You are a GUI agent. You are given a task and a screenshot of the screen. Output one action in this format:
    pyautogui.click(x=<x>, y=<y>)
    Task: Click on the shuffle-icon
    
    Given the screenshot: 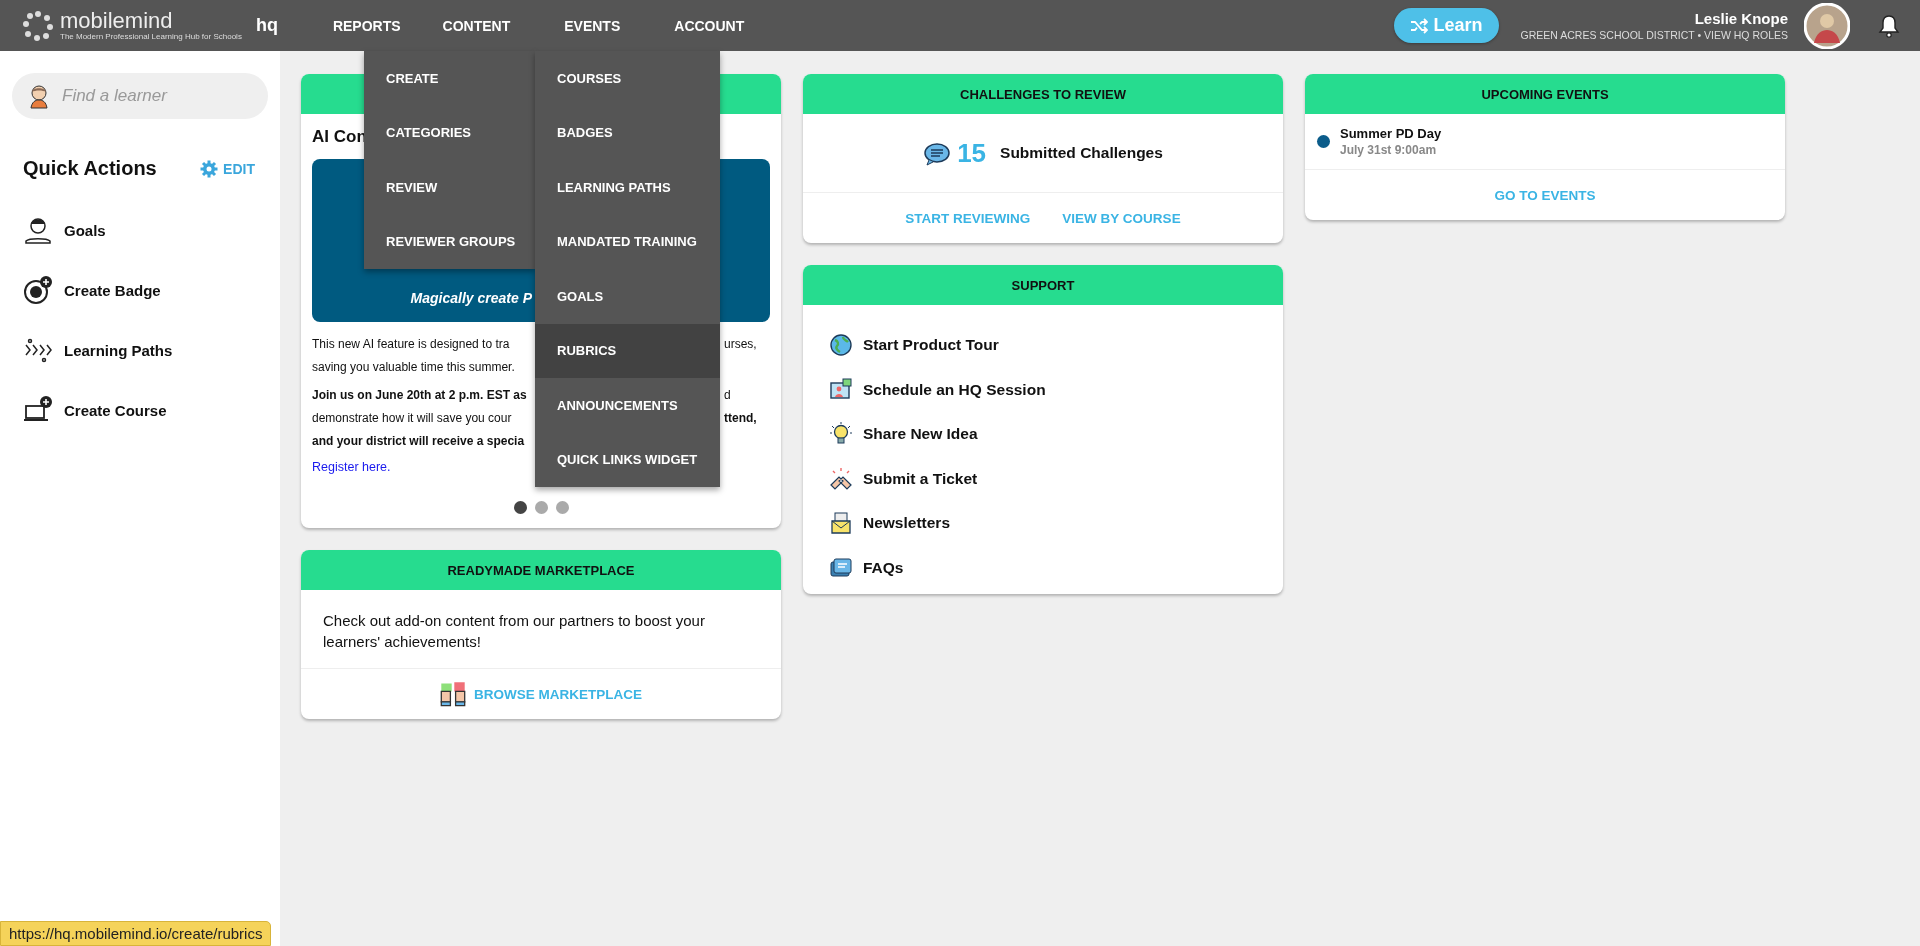 What is the action you would take?
    pyautogui.click(x=1418, y=25)
    